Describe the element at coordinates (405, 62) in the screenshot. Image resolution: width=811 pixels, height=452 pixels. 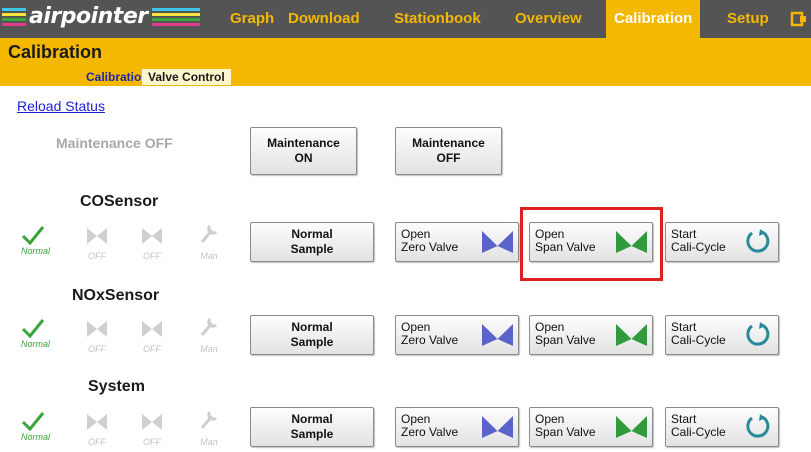
I see `page-header: Calibration Calibration Valve Control` at that location.